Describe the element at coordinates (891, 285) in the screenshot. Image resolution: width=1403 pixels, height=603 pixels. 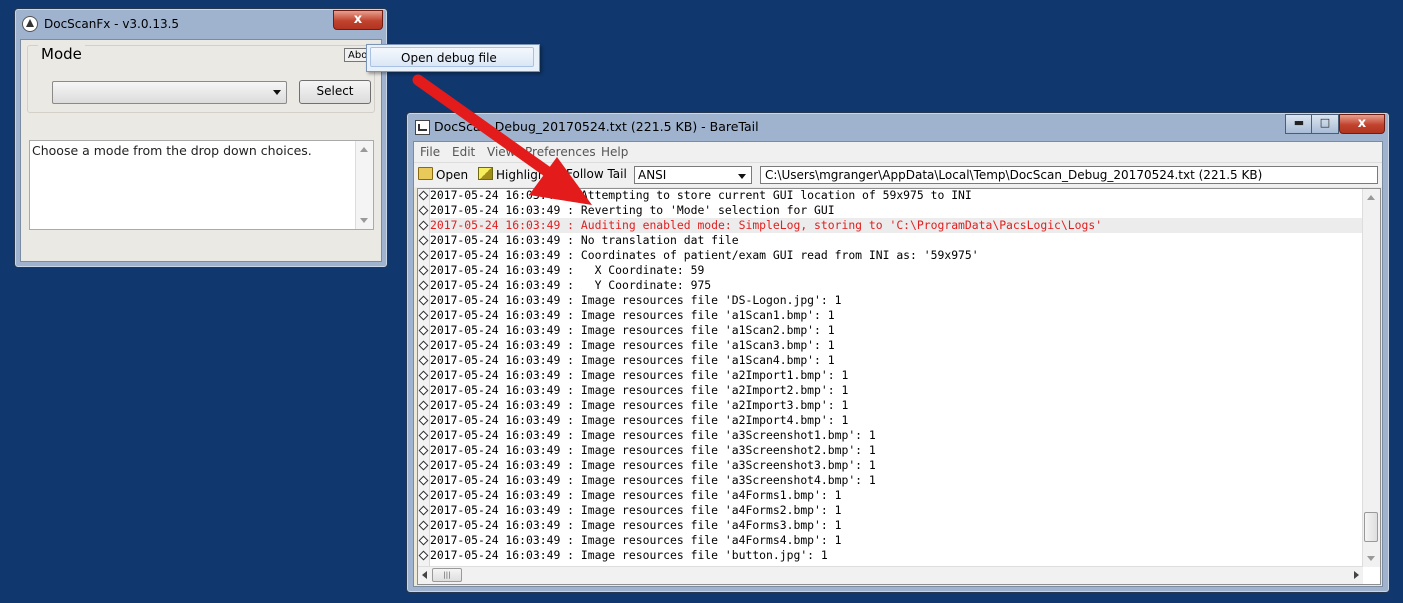
I see `log-line: 2017-05-24 16:03:49 : Y Coordinate: 975` at that location.